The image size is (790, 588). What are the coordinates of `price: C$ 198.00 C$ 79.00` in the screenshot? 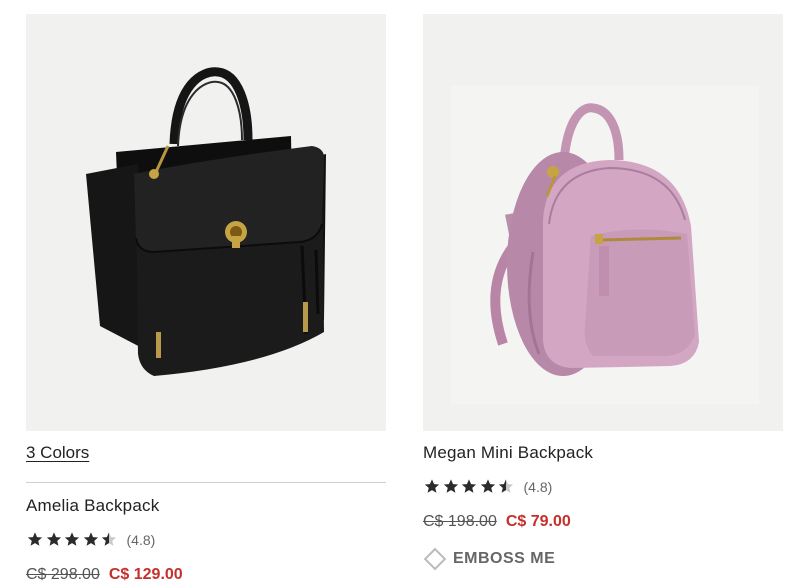 It's located at (497, 522).